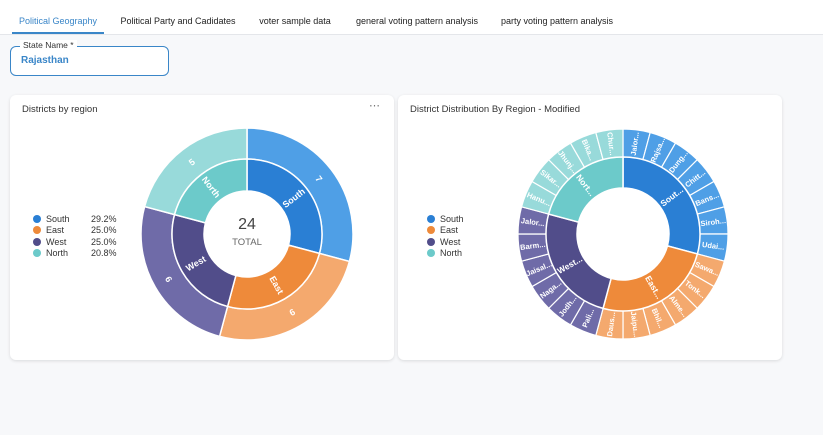 The height and width of the screenshot is (435, 823). What do you see at coordinates (247, 242) in the screenshot?
I see `center-total-label: TOTAL` at bounding box center [247, 242].